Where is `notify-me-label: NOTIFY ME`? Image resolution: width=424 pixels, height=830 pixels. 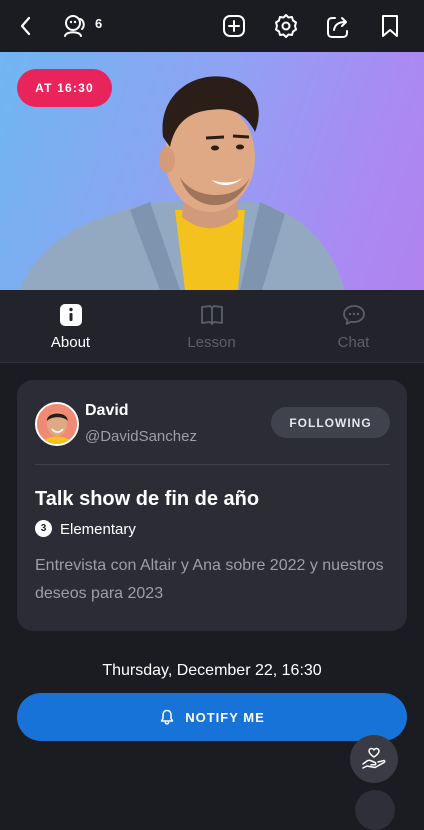 notify-me-label: NOTIFY ME is located at coordinates (225, 717).